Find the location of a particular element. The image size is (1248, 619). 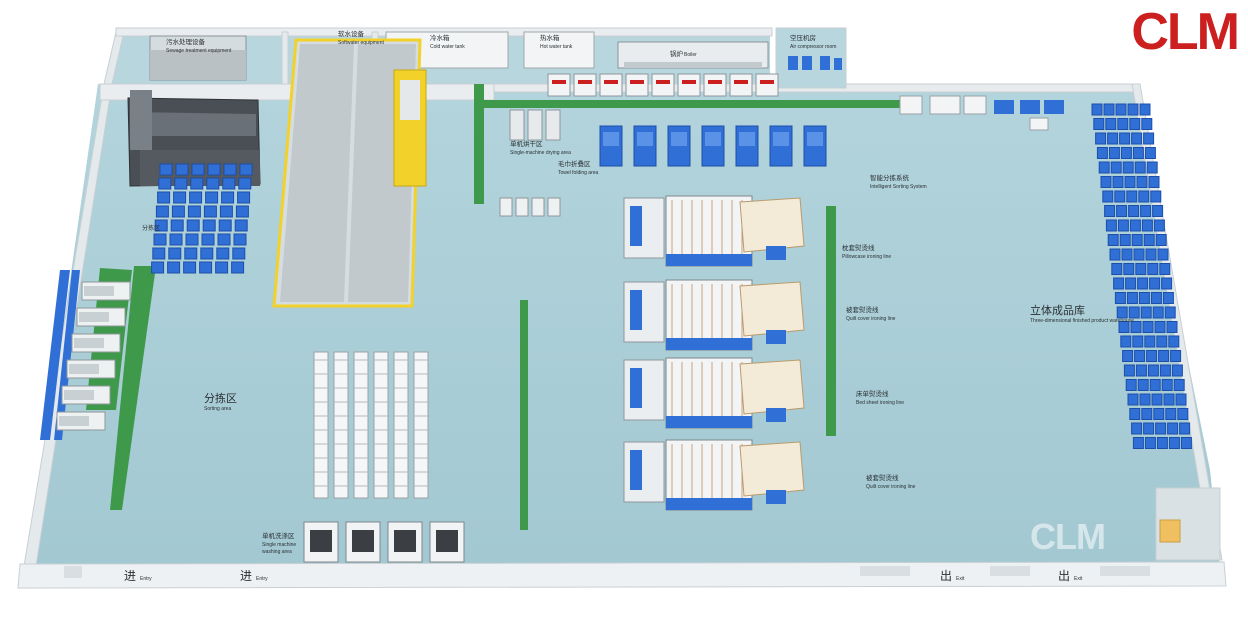

label-entry1-en: Entry is located at coordinates (146, 579).